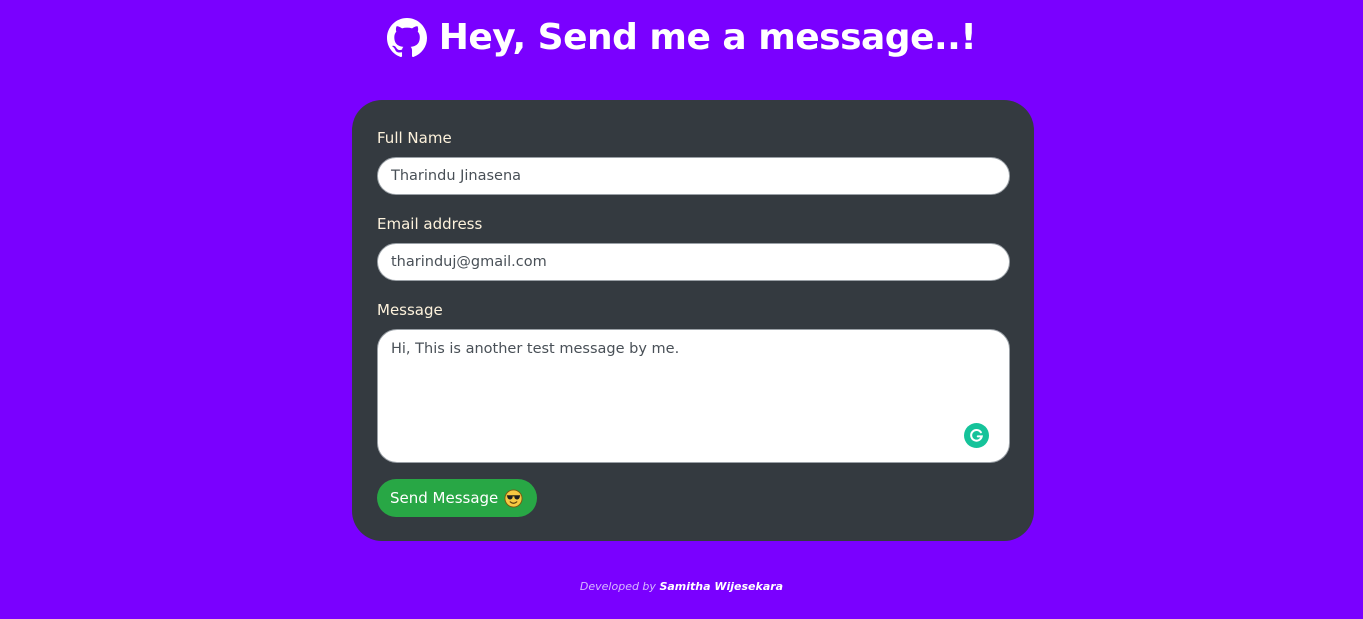  I want to click on footer-author: Samitha Wijesekara, so click(721, 586).